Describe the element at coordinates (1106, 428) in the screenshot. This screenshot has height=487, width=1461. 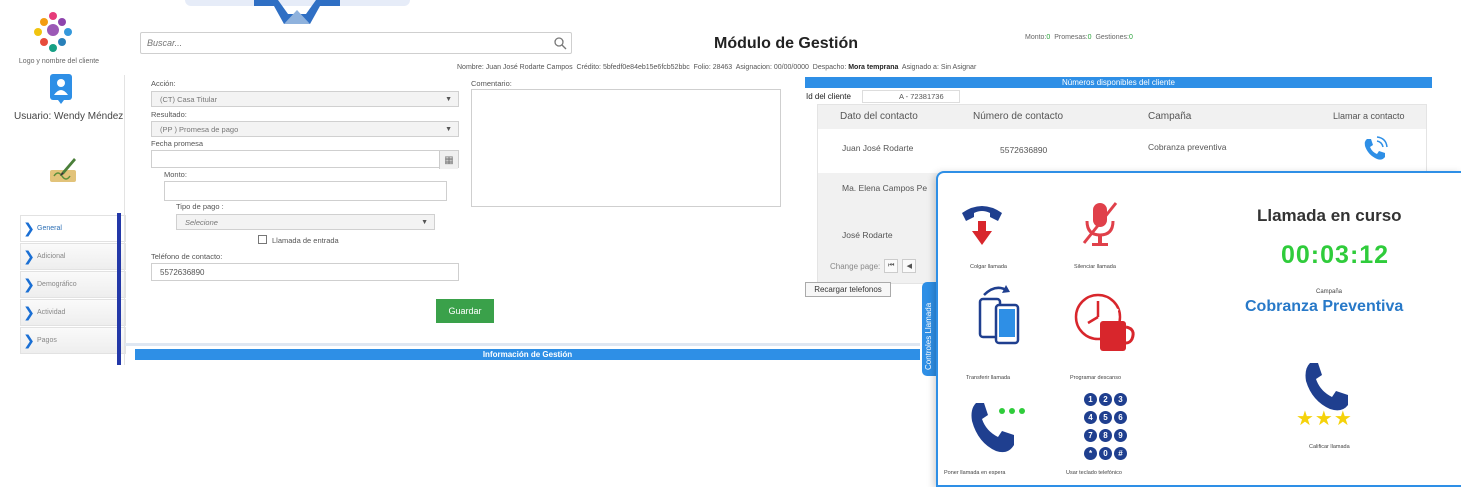
I see `keypad-icon: 1 2 3 4 5 6 7 8 9 * 0 #` at that location.